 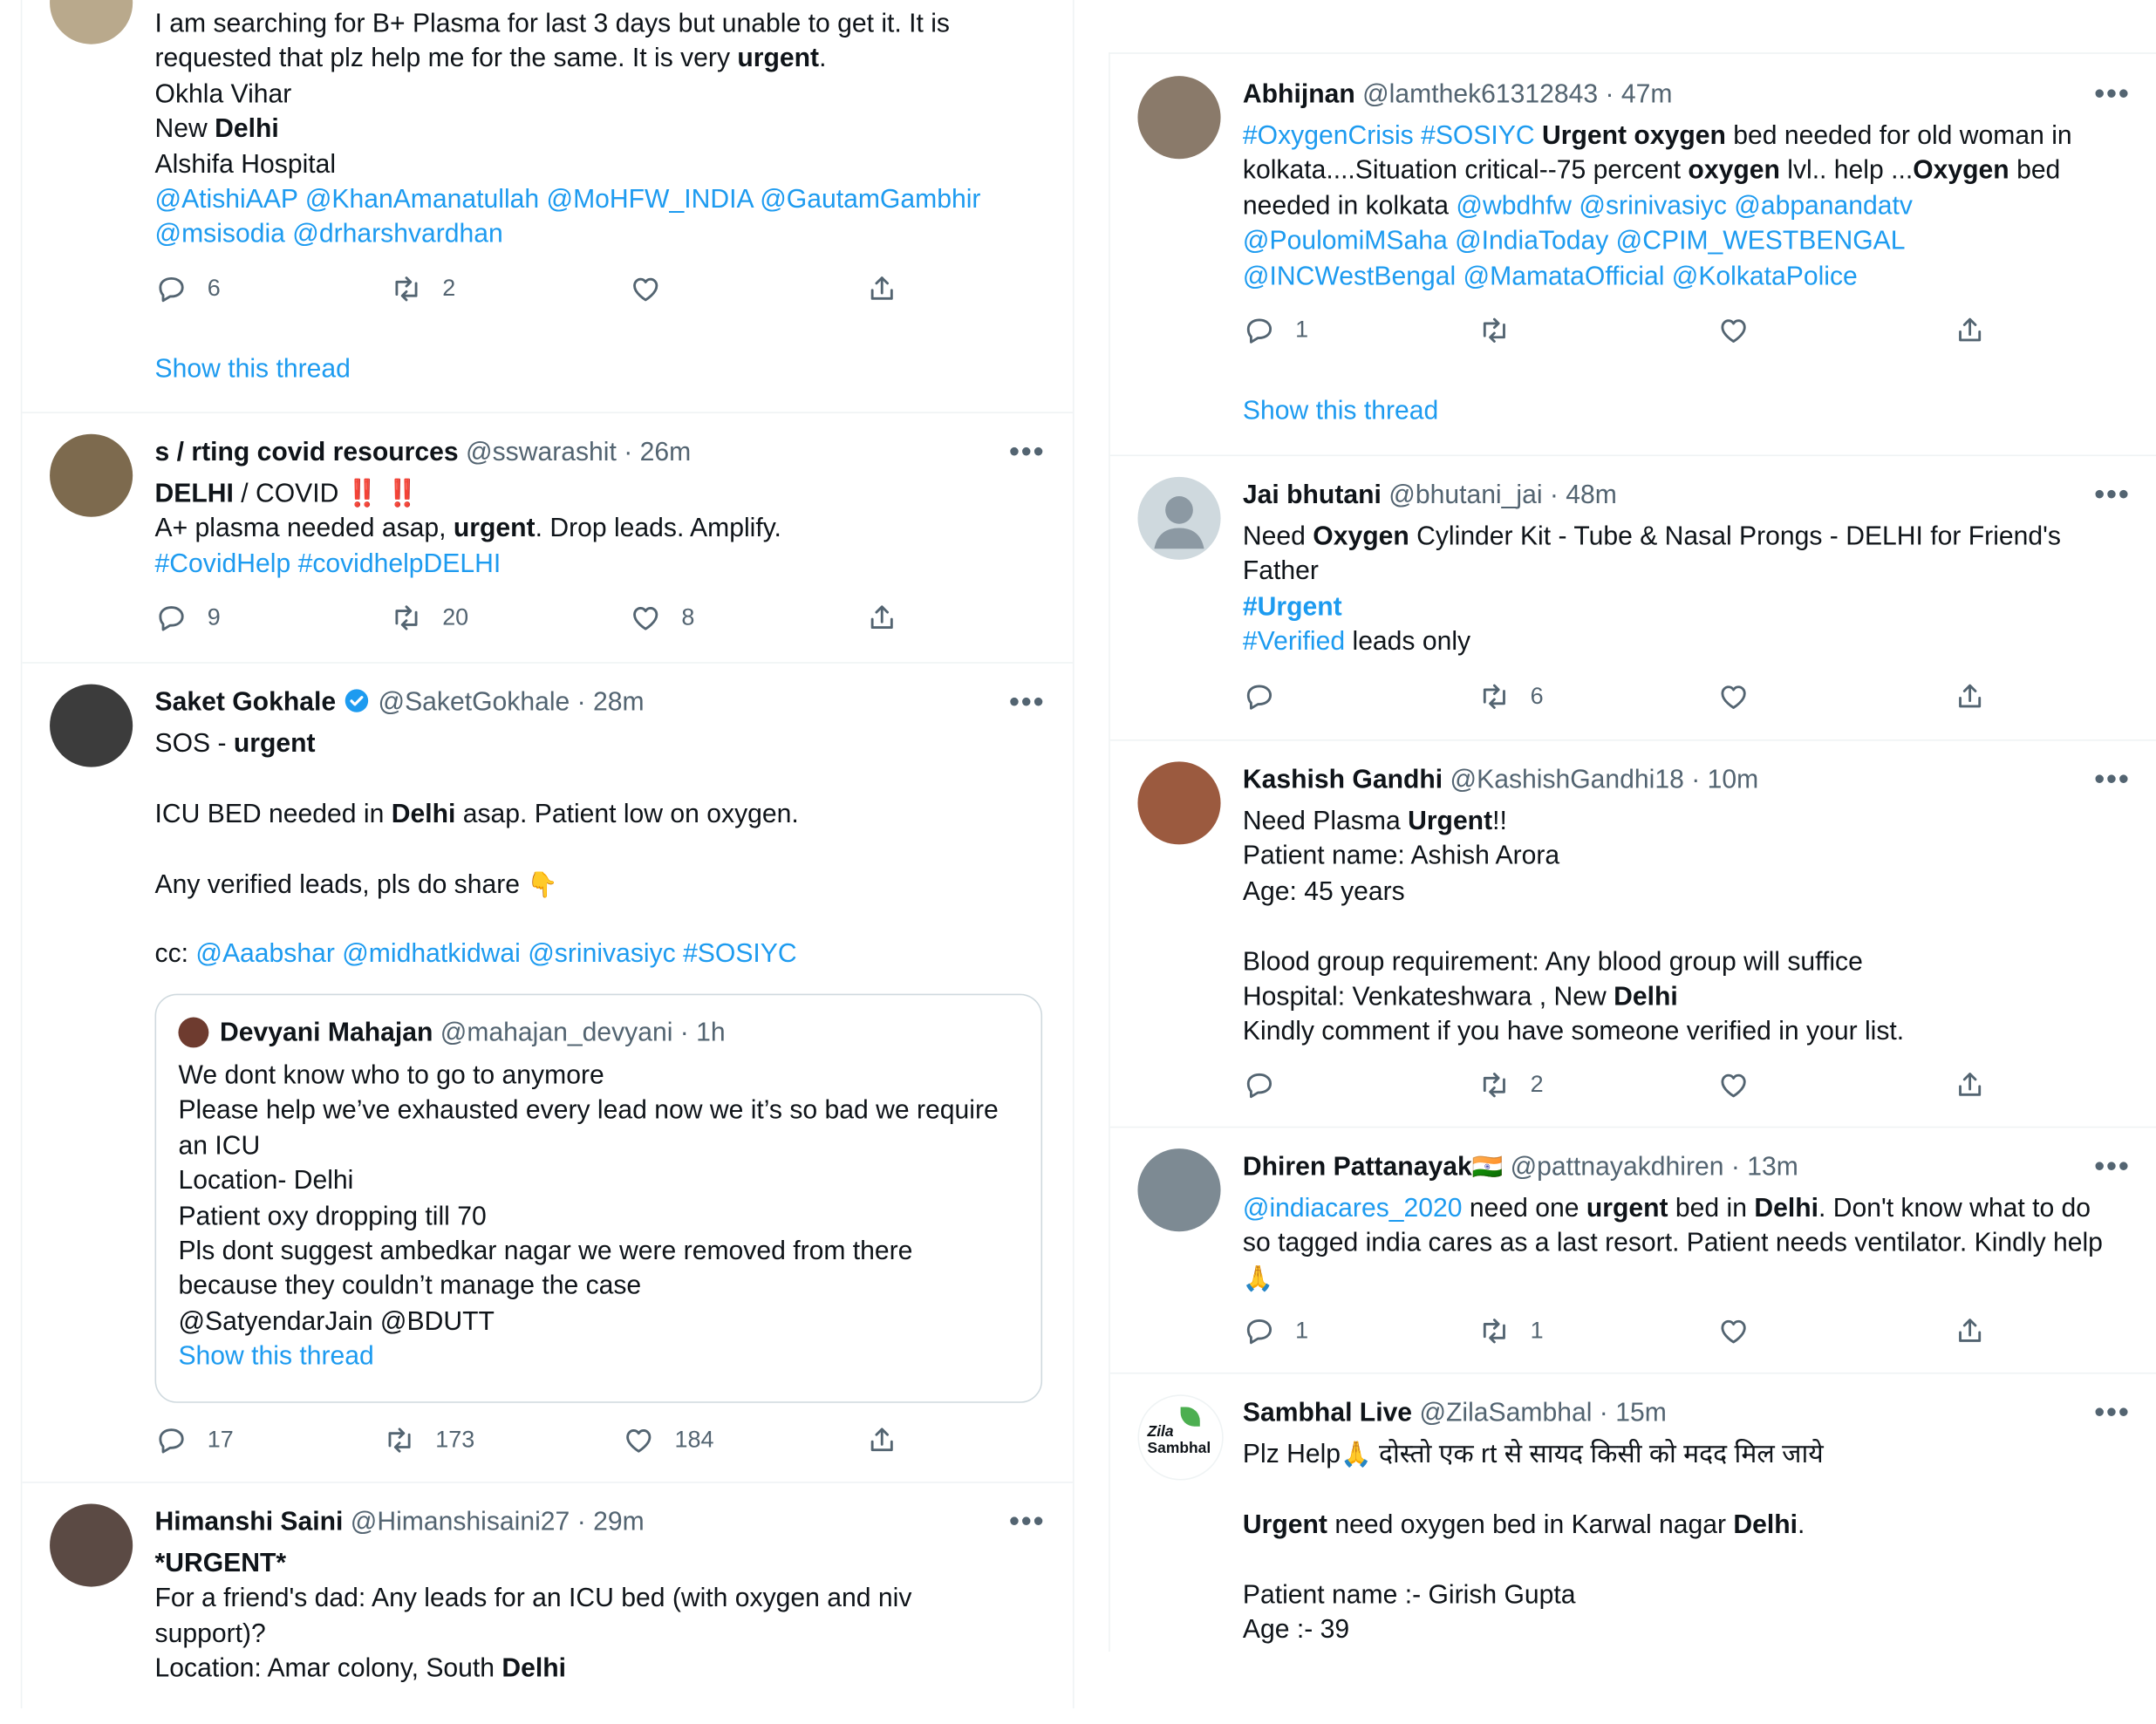 What do you see at coordinates (1633, 1413) in the screenshot?
I see `timestamp: · 15m` at bounding box center [1633, 1413].